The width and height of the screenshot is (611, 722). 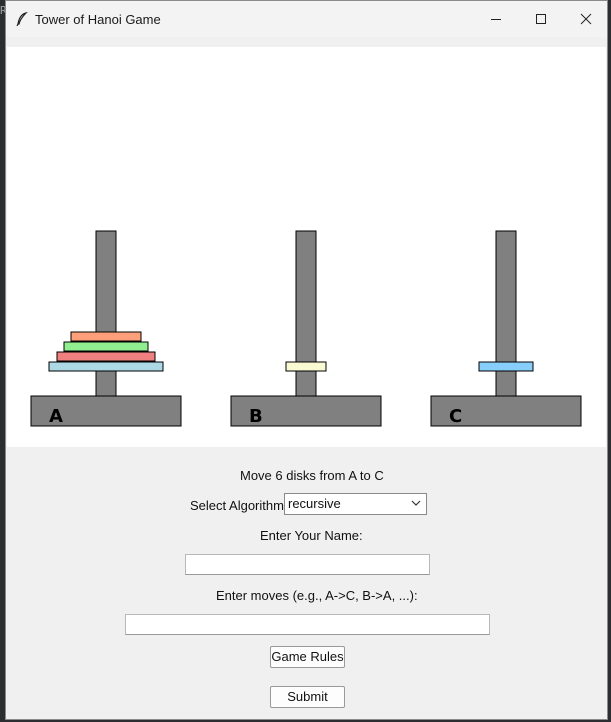 What do you see at coordinates (317, 595) in the screenshot?
I see `moves-label: Enter moves (e.g., A->C, B->A, ...):` at bounding box center [317, 595].